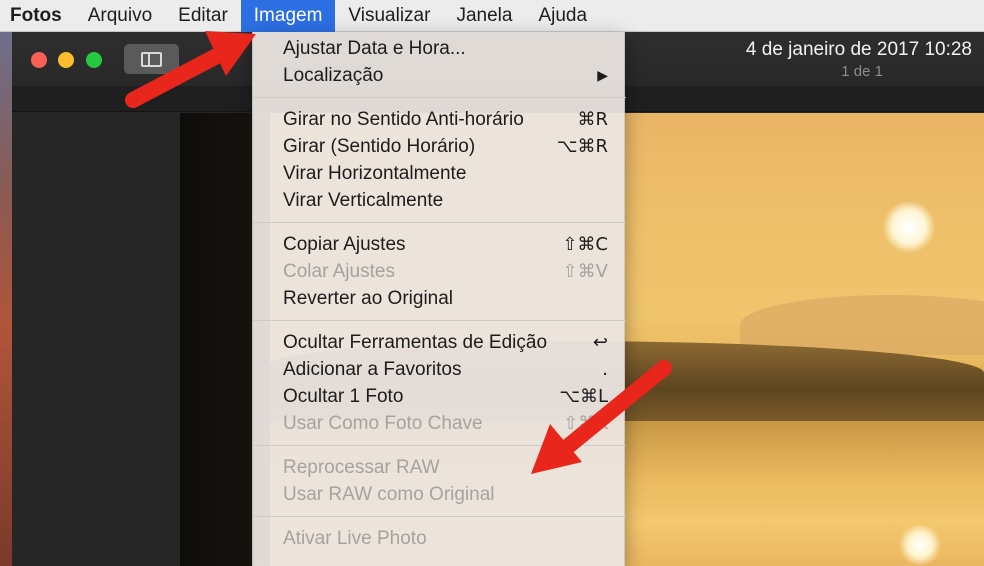  What do you see at coordinates (368, 298) in the screenshot?
I see `menu-item-label: Reverter ao Original` at bounding box center [368, 298].